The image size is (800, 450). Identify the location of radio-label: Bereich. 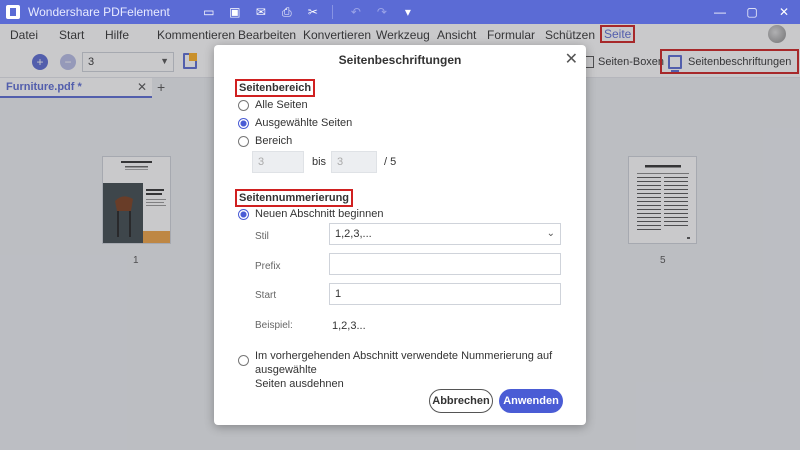
(274, 141).